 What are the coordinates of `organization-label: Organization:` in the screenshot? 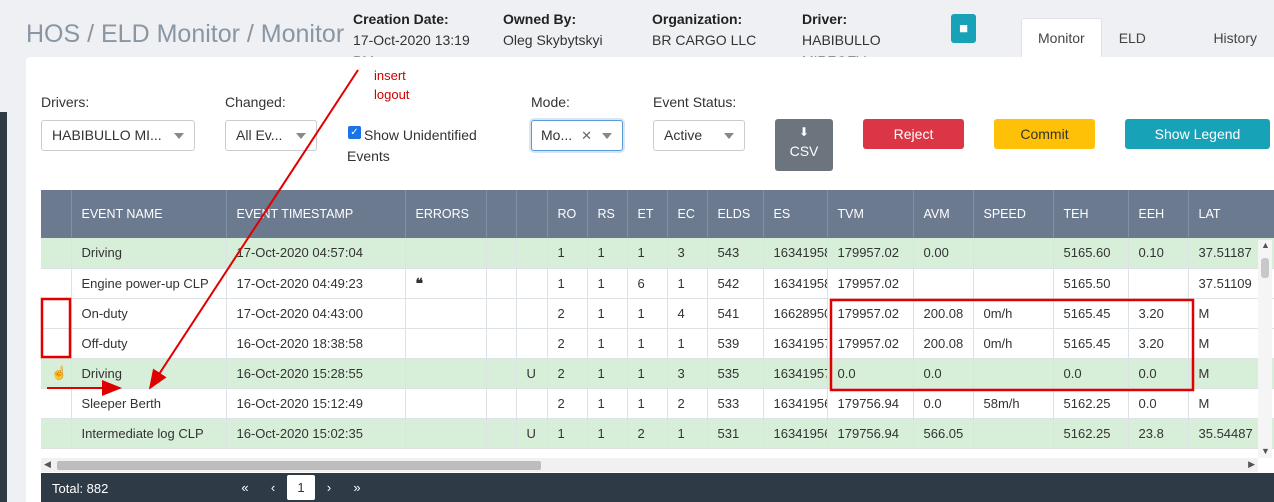 It's located at (697, 19).